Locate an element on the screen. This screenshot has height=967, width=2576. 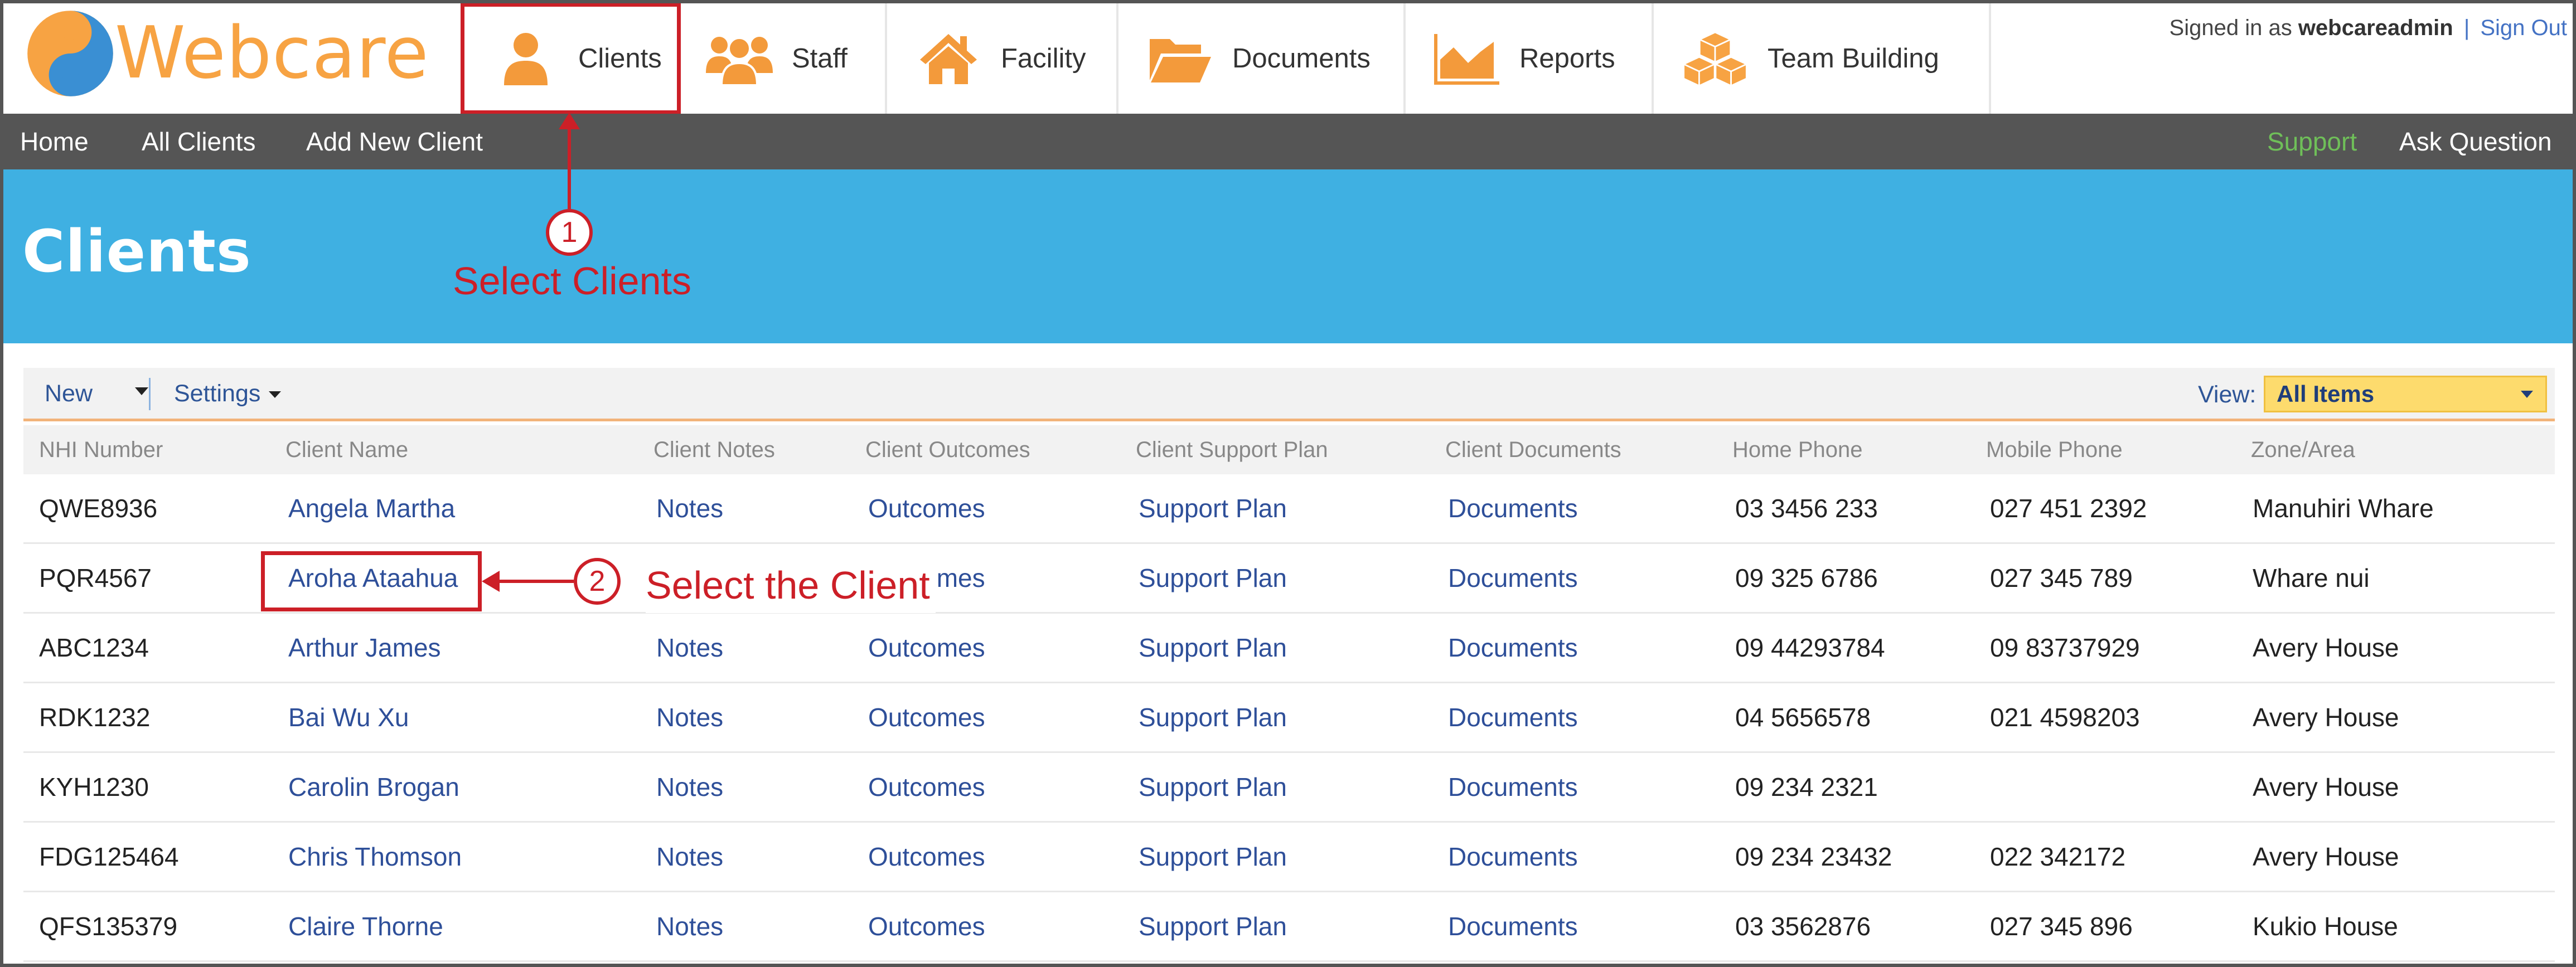
column-header: Mobile Phone is located at coordinates (2054, 449).